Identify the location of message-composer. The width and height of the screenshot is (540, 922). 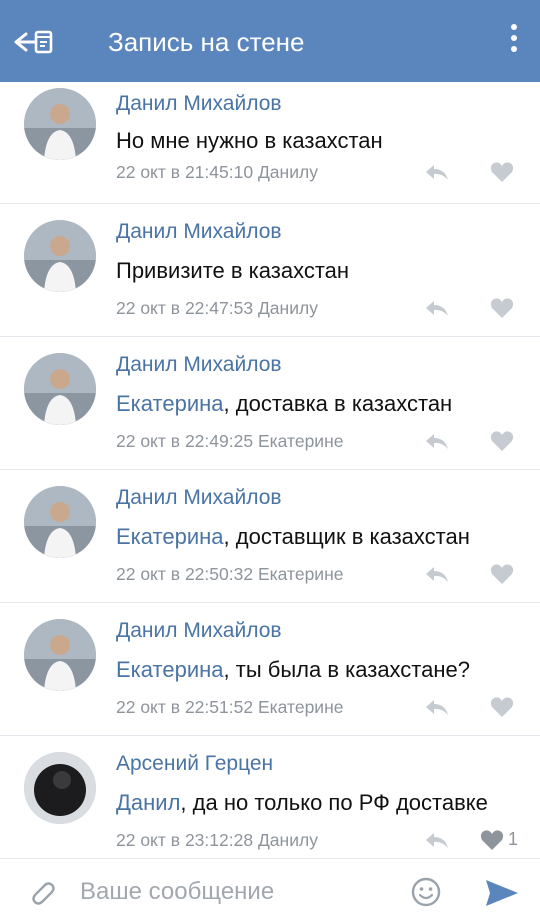
(270, 890).